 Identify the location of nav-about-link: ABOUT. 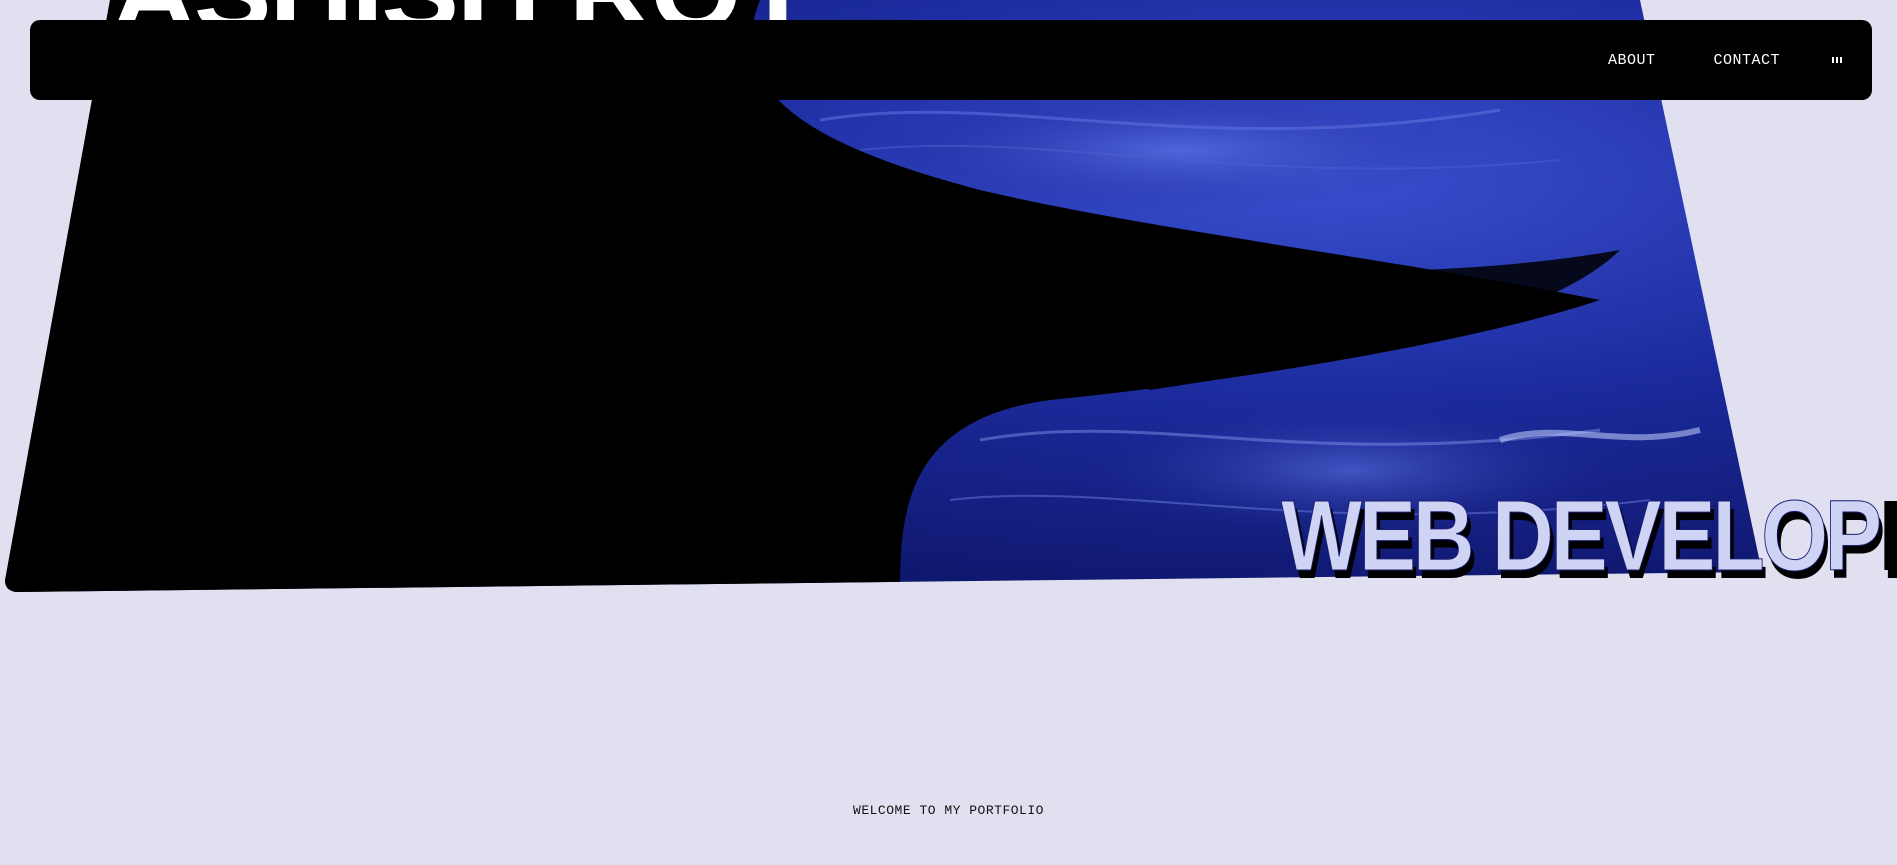
(1632, 60).